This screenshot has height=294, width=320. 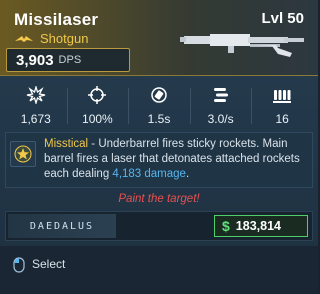 What do you see at coordinates (36, 105) in the screenshot?
I see `stat-damage: 1,673` at bounding box center [36, 105].